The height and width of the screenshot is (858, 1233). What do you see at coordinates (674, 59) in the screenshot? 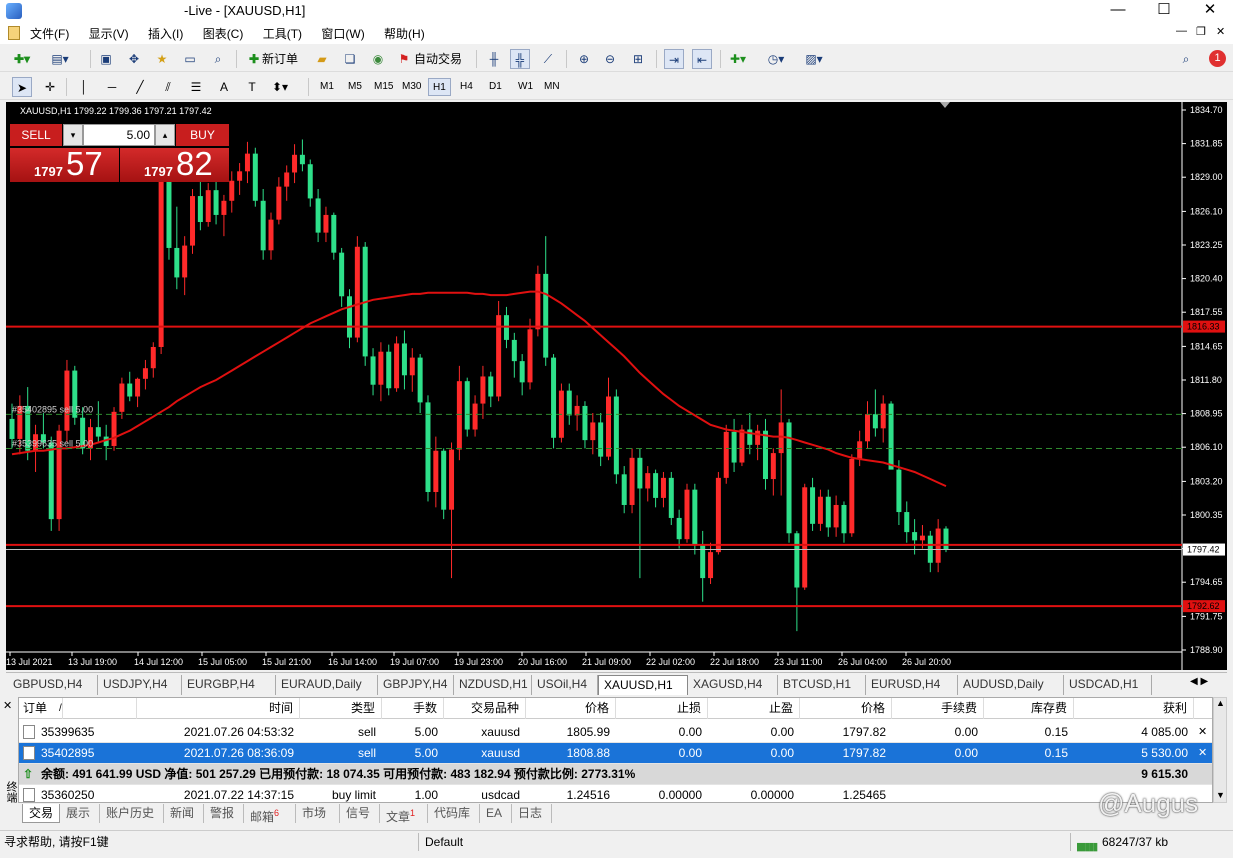
I see `autoscroll-icon: ⇥` at bounding box center [674, 59].